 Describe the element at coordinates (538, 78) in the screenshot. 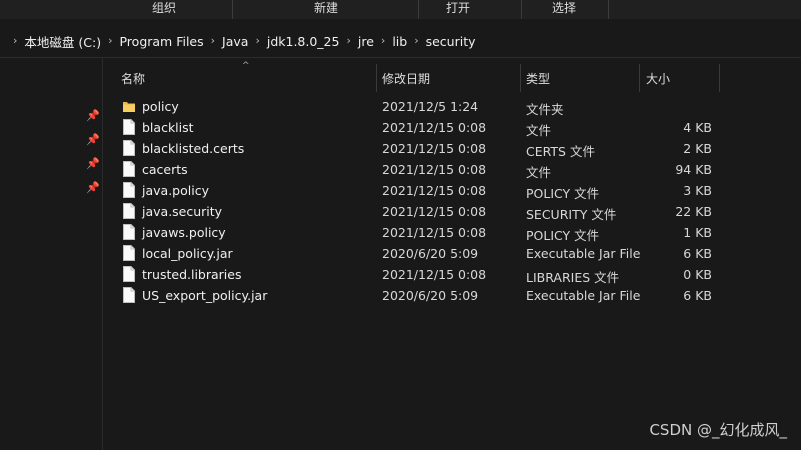

I see `column-header-type: 类型` at that location.